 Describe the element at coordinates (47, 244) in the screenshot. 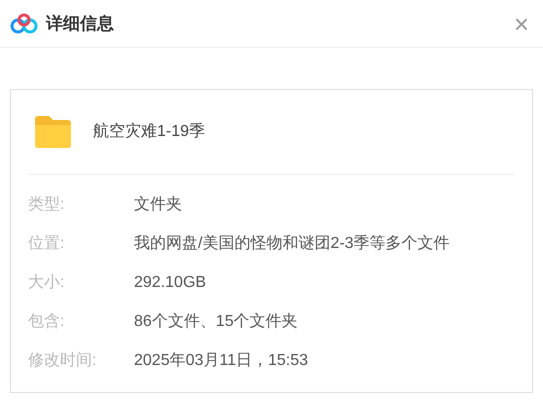

I see `detail-label: 位置:` at that location.